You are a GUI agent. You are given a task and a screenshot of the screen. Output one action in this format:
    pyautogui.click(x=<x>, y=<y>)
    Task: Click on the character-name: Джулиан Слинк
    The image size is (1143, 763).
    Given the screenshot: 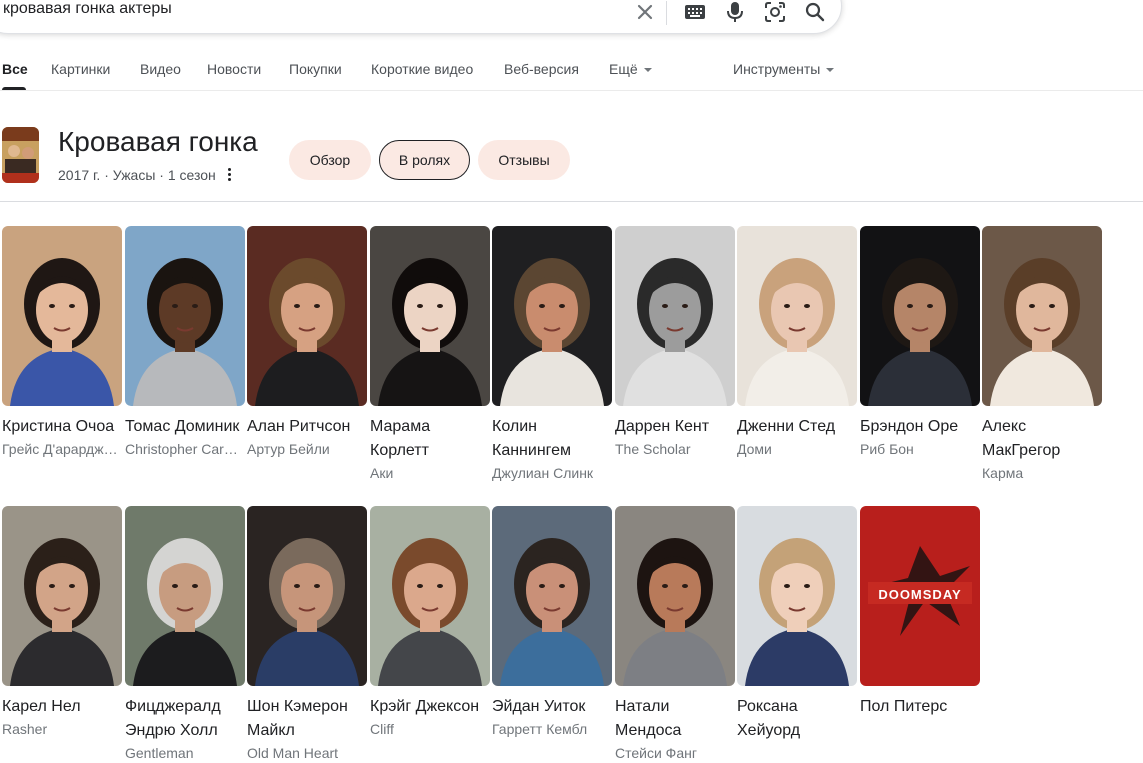 What is the action you would take?
    pyautogui.click(x=543, y=473)
    